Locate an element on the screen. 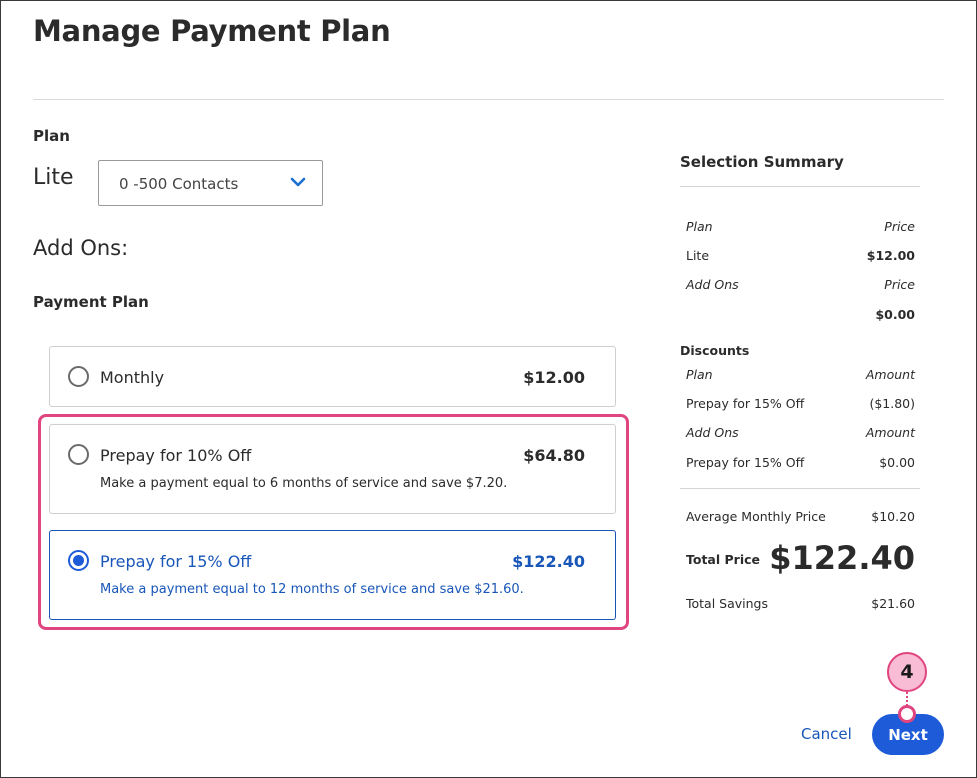 The image size is (977, 778). total-price-label: Total Price is located at coordinates (723, 559).